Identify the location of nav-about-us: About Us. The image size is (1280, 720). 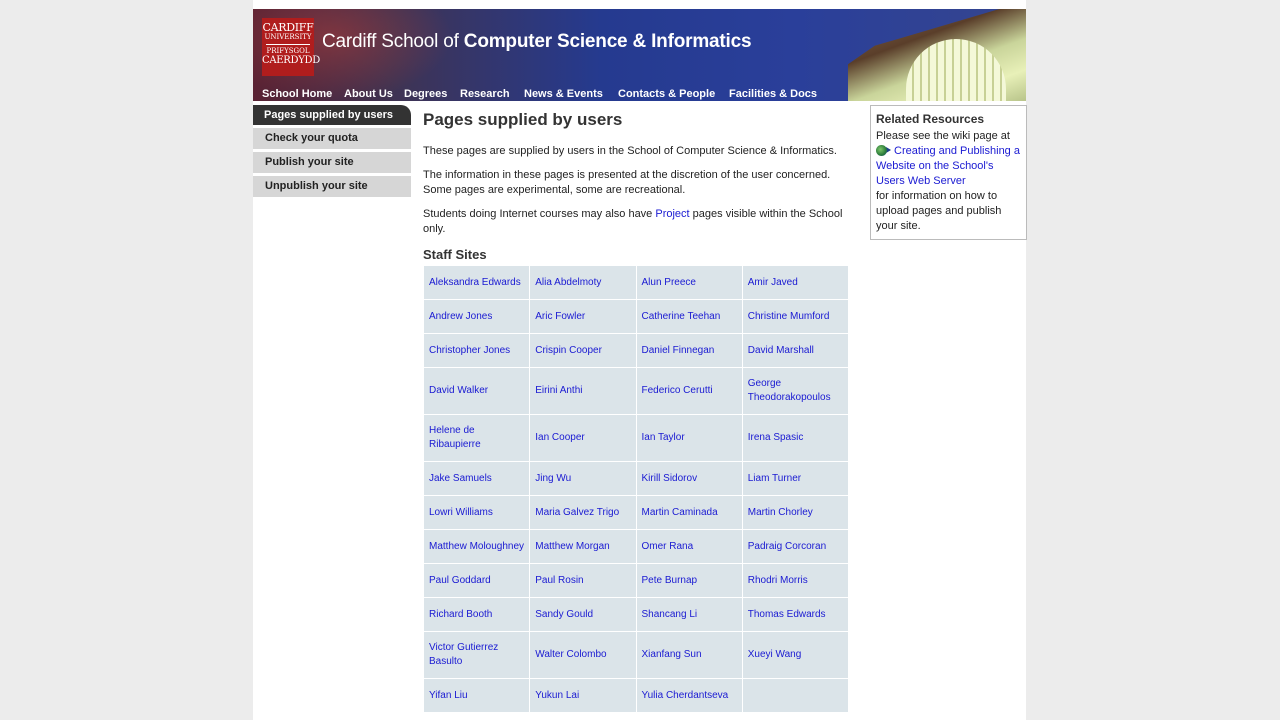
(368, 94).